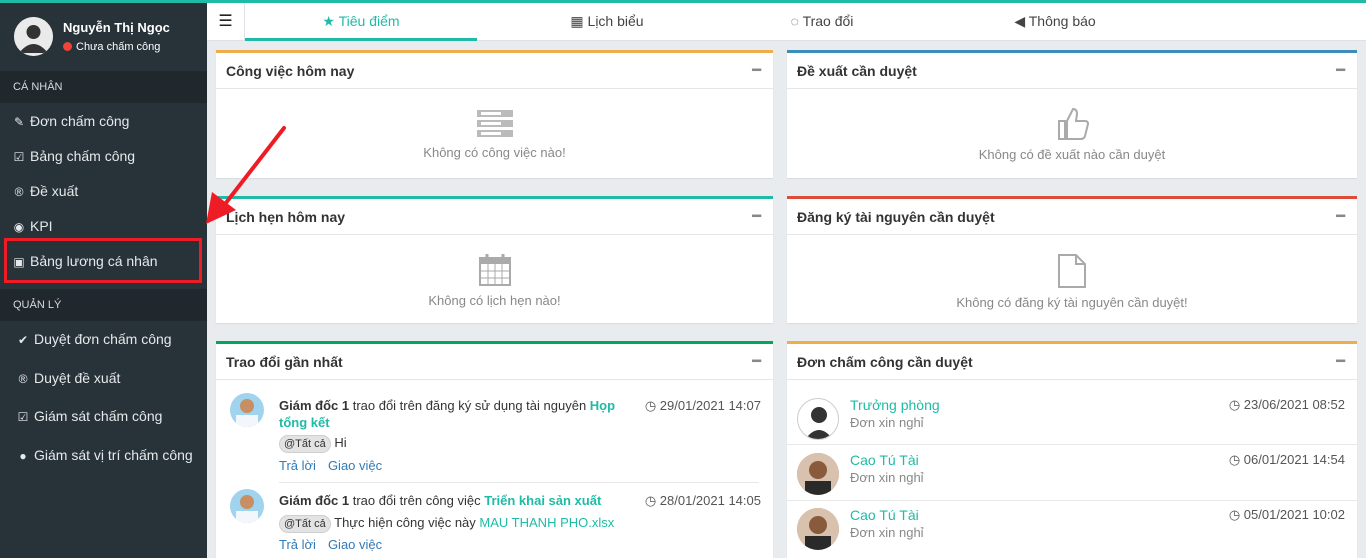 This screenshot has width=1366, height=558. I want to click on panel-title: Lịch hẹn hôm nay ━, so click(494, 217).